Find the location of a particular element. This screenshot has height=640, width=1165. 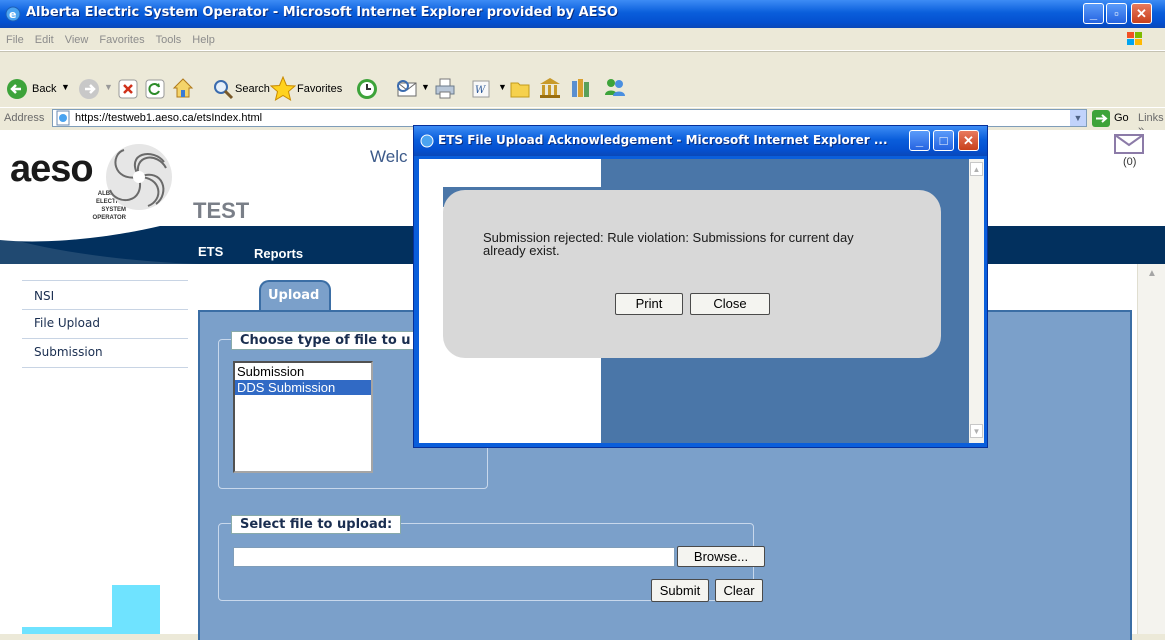

mail-button is located at coordinates (408, 90).